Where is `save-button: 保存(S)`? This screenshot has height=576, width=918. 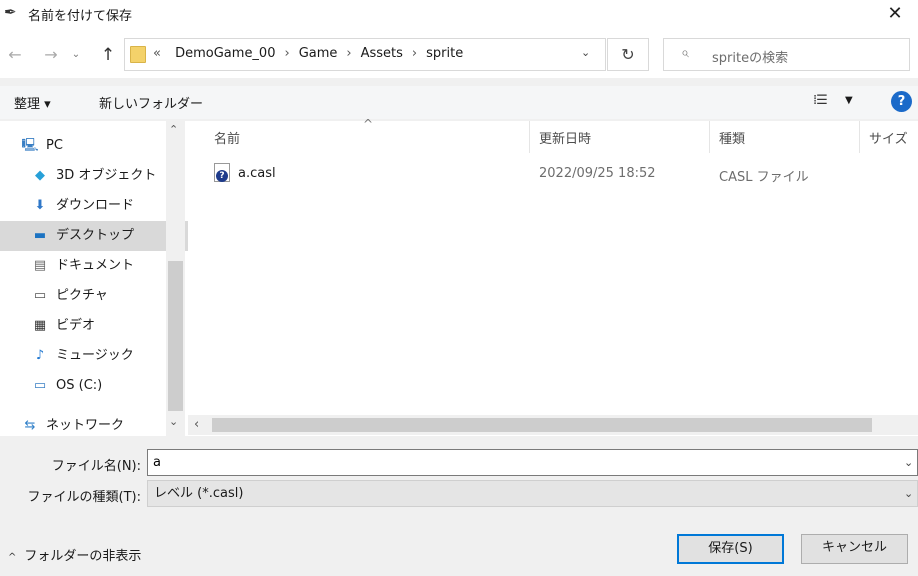
save-button: 保存(S) is located at coordinates (730, 549).